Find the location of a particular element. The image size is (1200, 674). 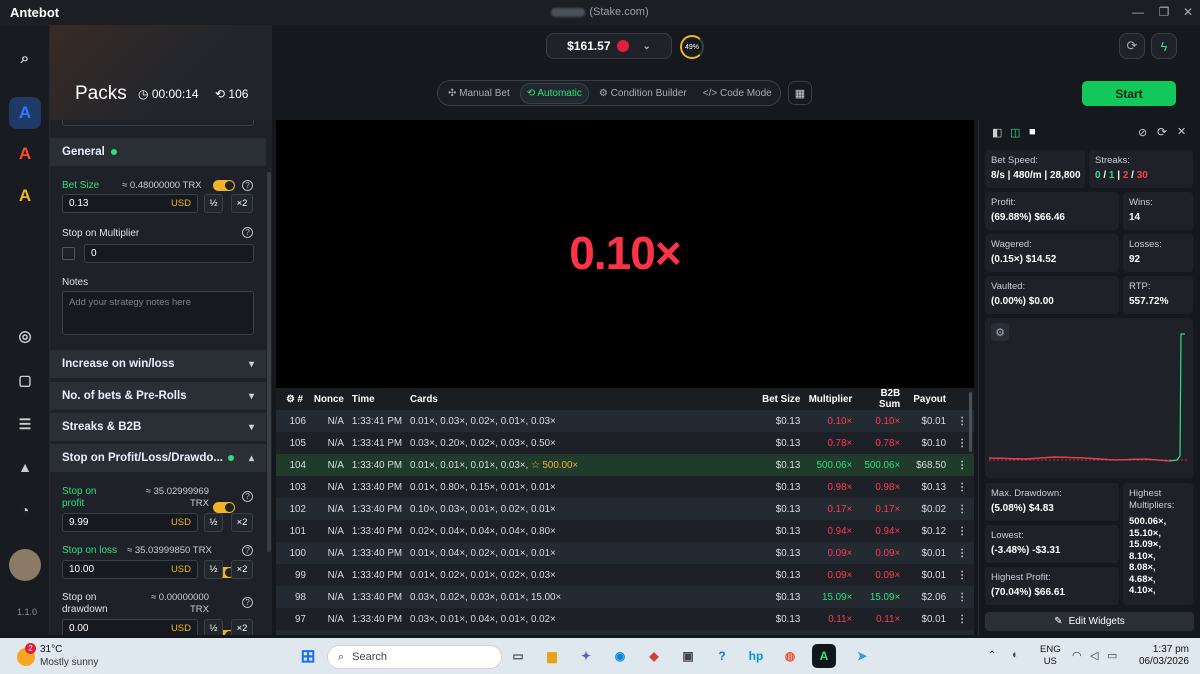

chrome-icon: ◍ is located at coordinates (790, 656).